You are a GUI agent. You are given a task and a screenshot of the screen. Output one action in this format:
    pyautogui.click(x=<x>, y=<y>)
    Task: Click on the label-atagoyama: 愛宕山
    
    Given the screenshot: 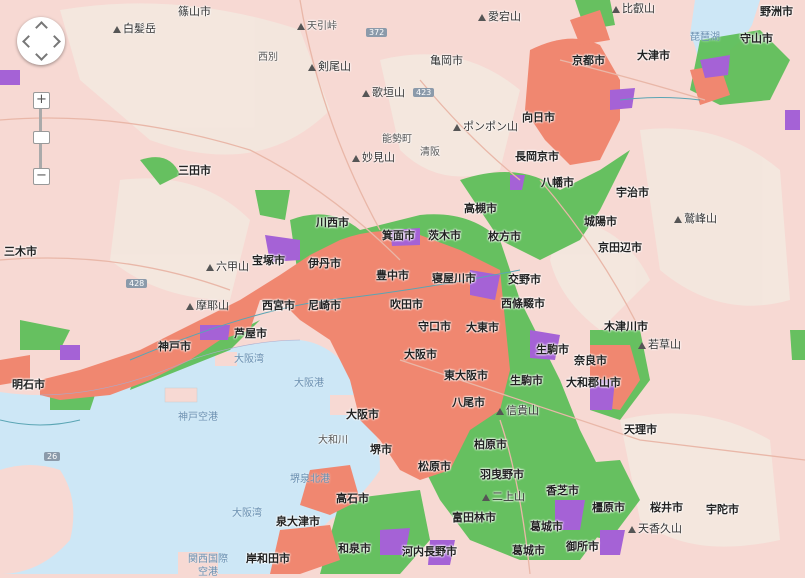 What is the action you would take?
    pyautogui.click(x=499, y=16)
    